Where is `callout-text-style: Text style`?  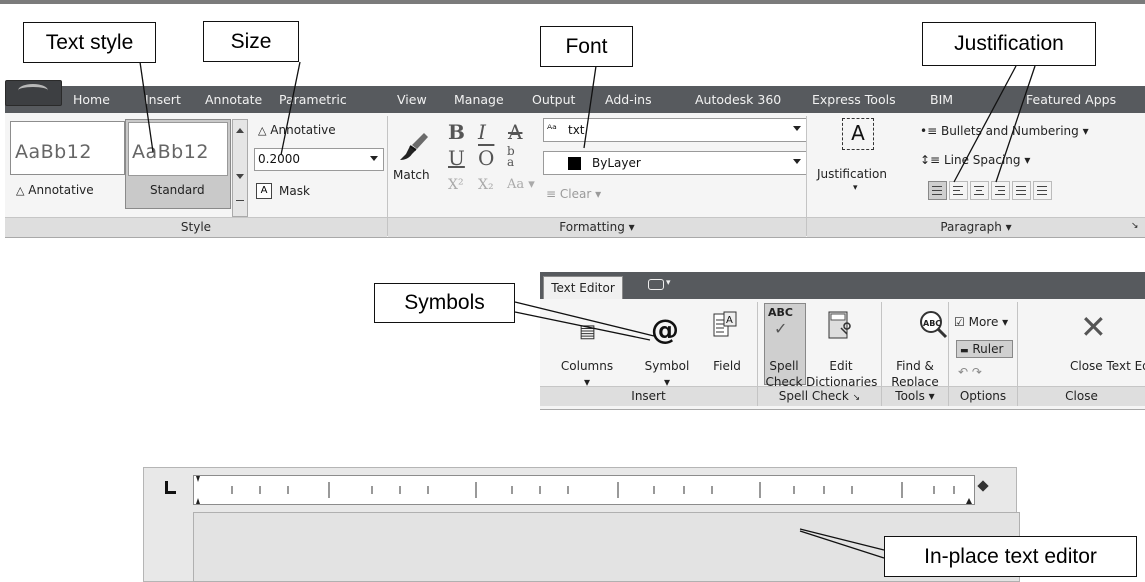 callout-text-style: Text style is located at coordinates (89, 42).